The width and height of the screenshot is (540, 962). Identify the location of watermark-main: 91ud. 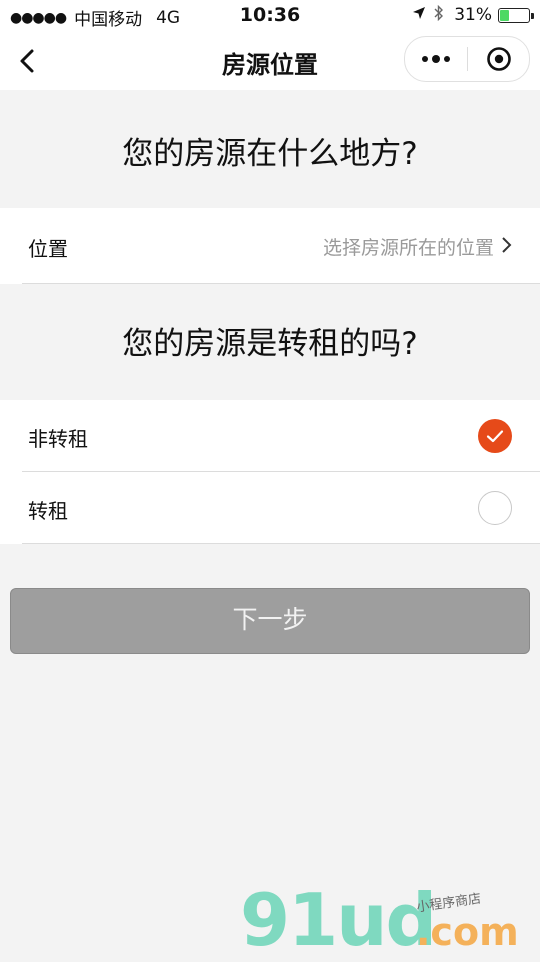
(338, 920).